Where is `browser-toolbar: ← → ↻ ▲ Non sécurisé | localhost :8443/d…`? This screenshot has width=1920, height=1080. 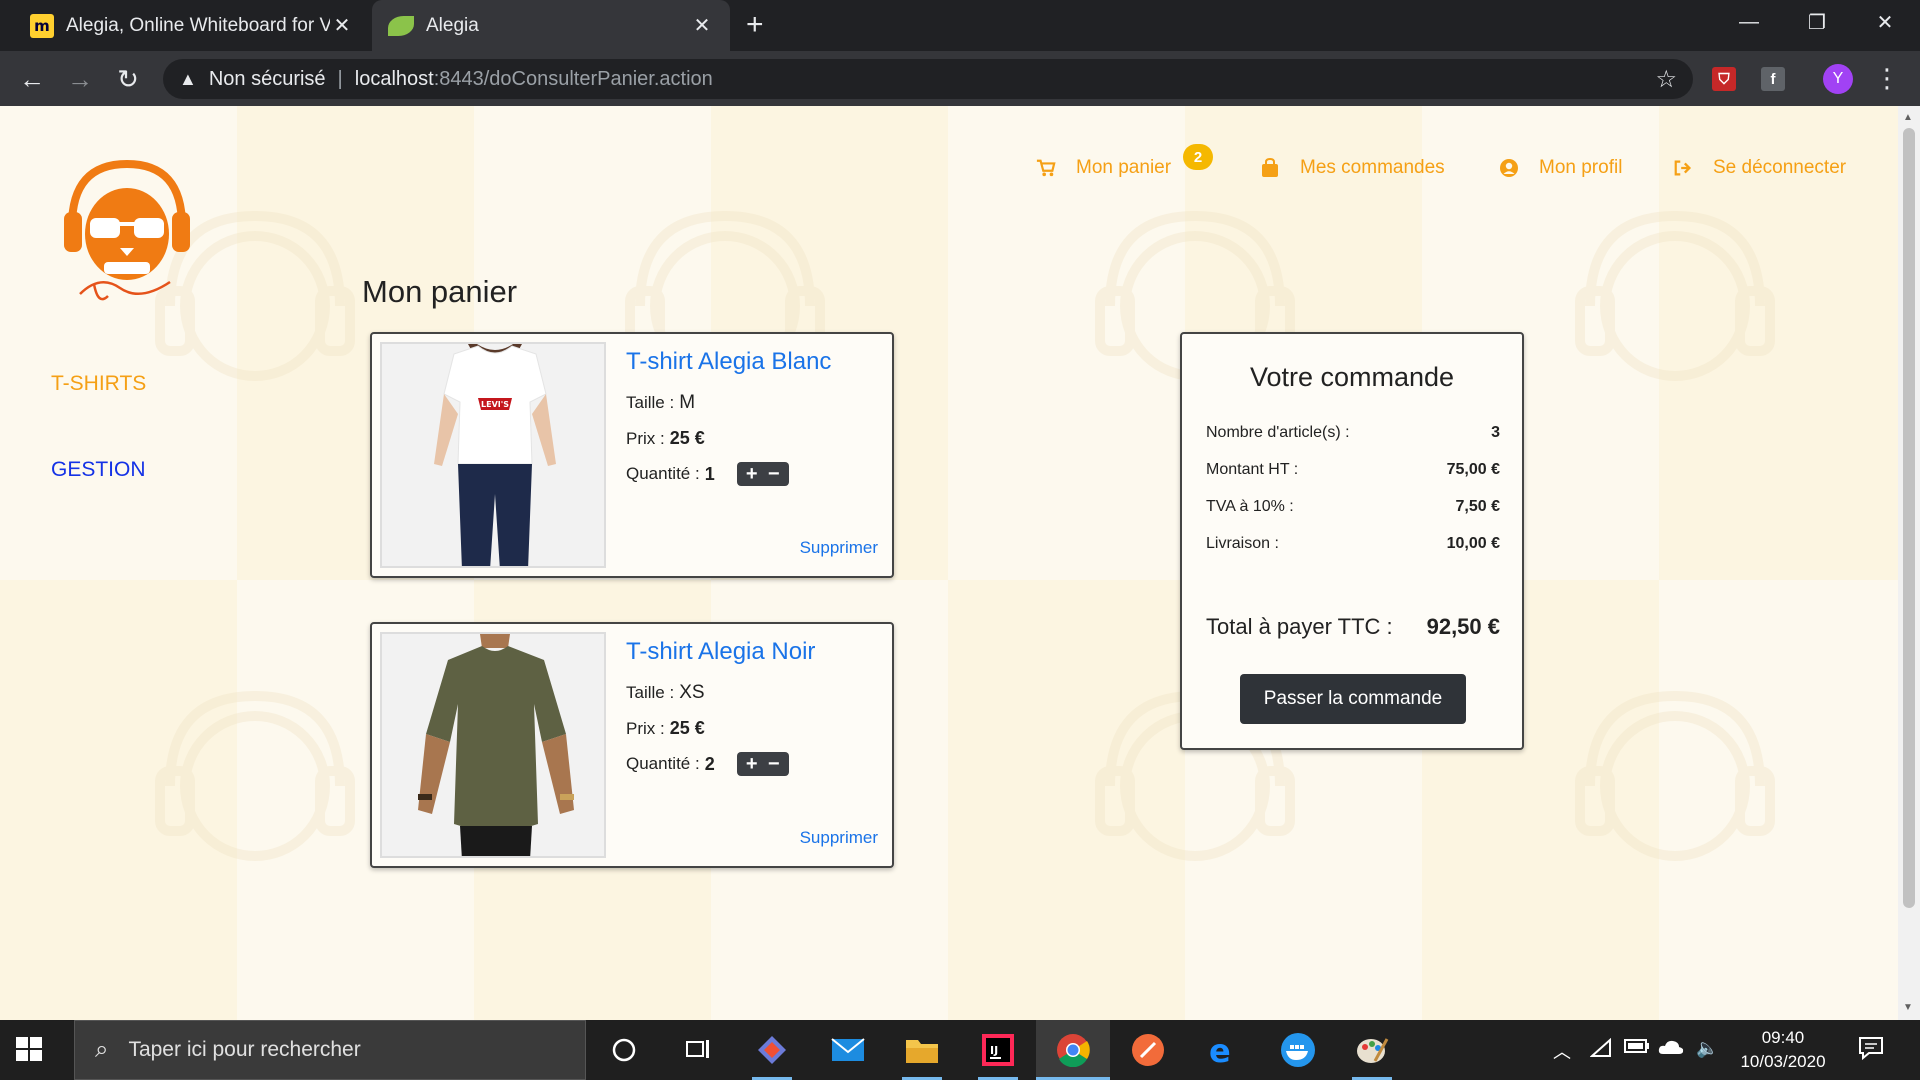
browser-toolbar: ← → ↻ ▲ Non sécurisé | localhost :8443/d… is located at coordinates (960, 78).